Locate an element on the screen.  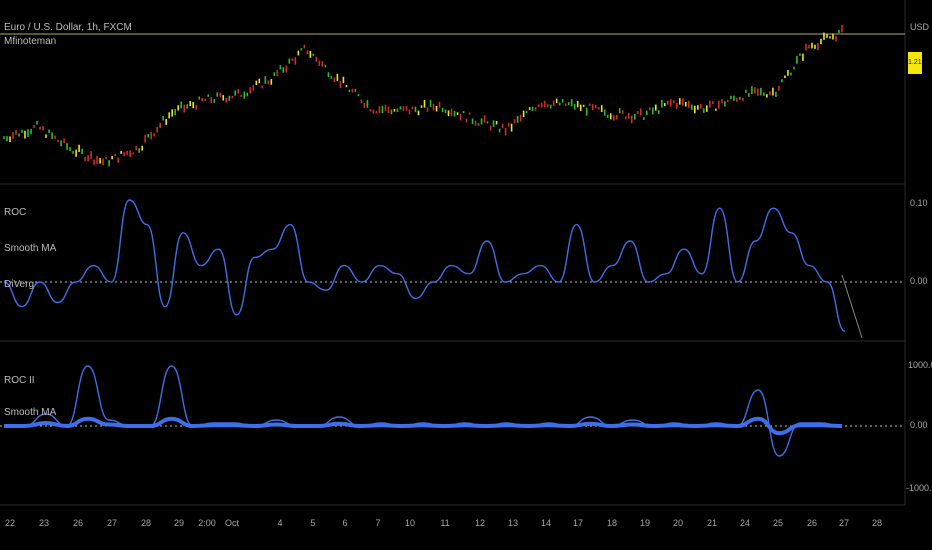
time-axis-label: 4 is located at coordinates (280, 523).